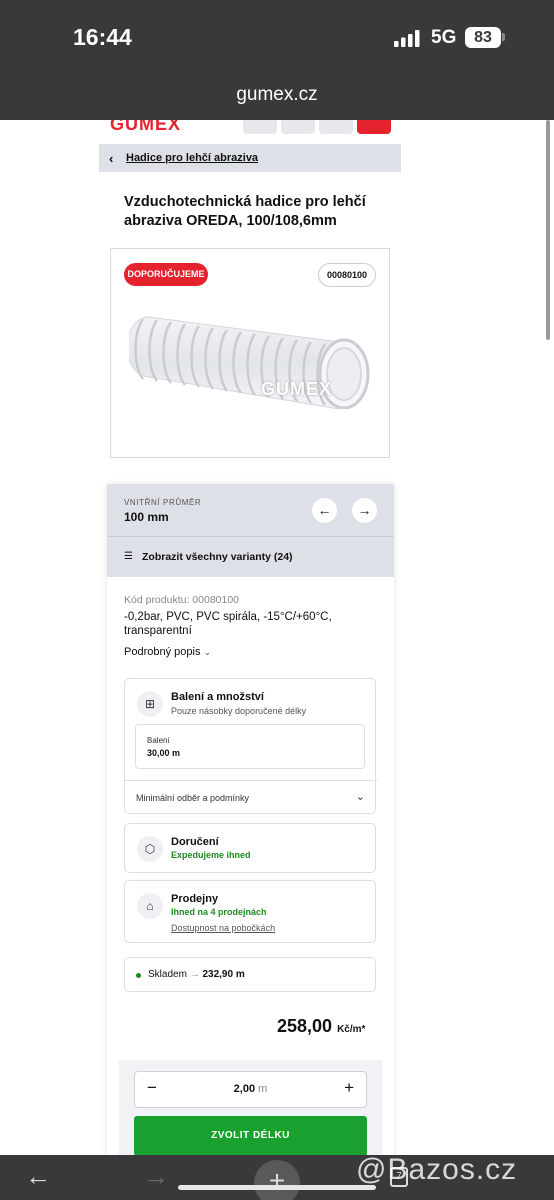  Describe the element at coordinates (158, 740) in the screenshot. I see `pack-label: Balení` at that location.